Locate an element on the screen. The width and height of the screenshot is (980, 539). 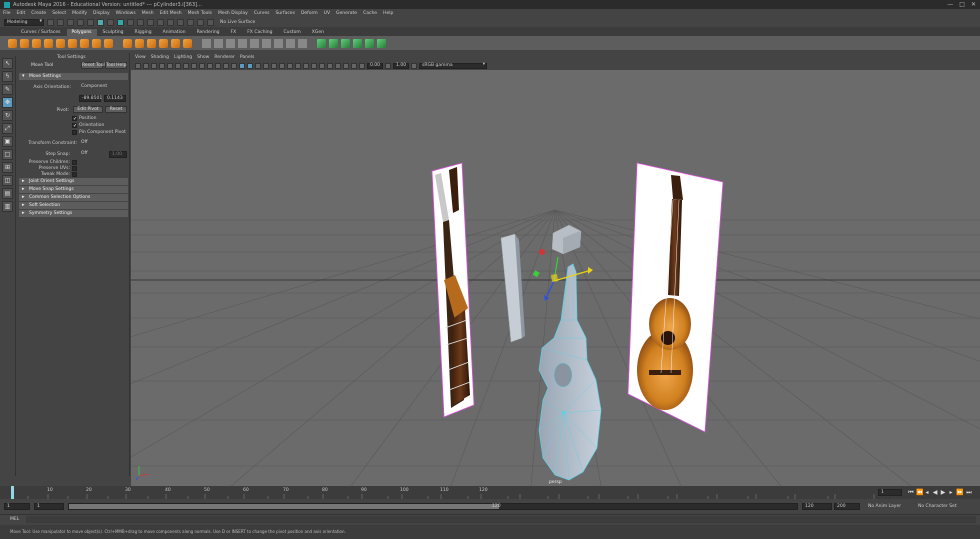
preserve-uvs-checkbox is located at coordinates (74, 168).